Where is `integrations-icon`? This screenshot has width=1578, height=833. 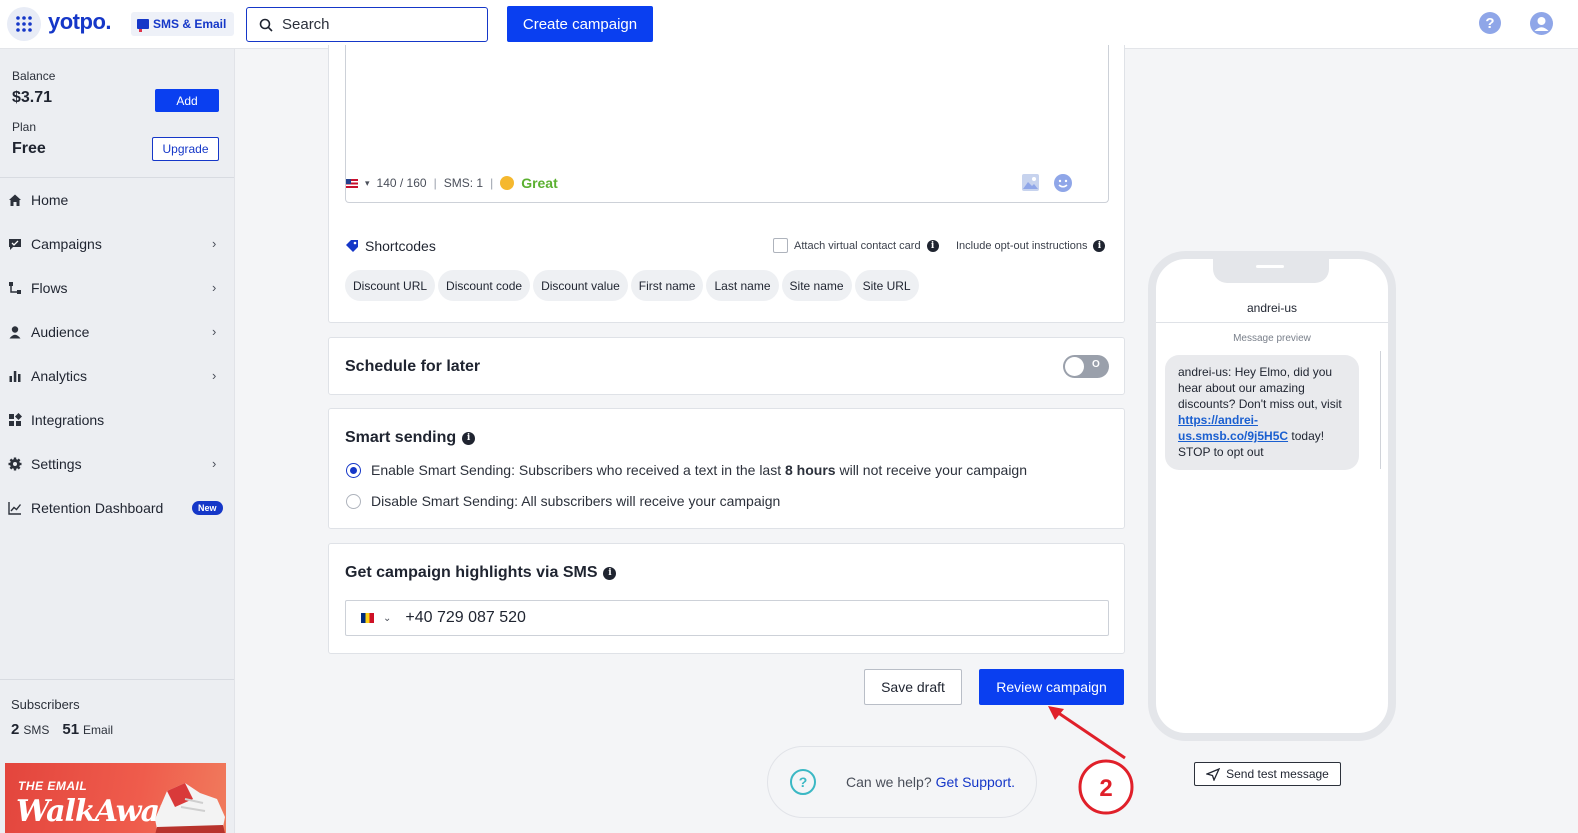
integrations-icon is located at coordinates (15, 419).